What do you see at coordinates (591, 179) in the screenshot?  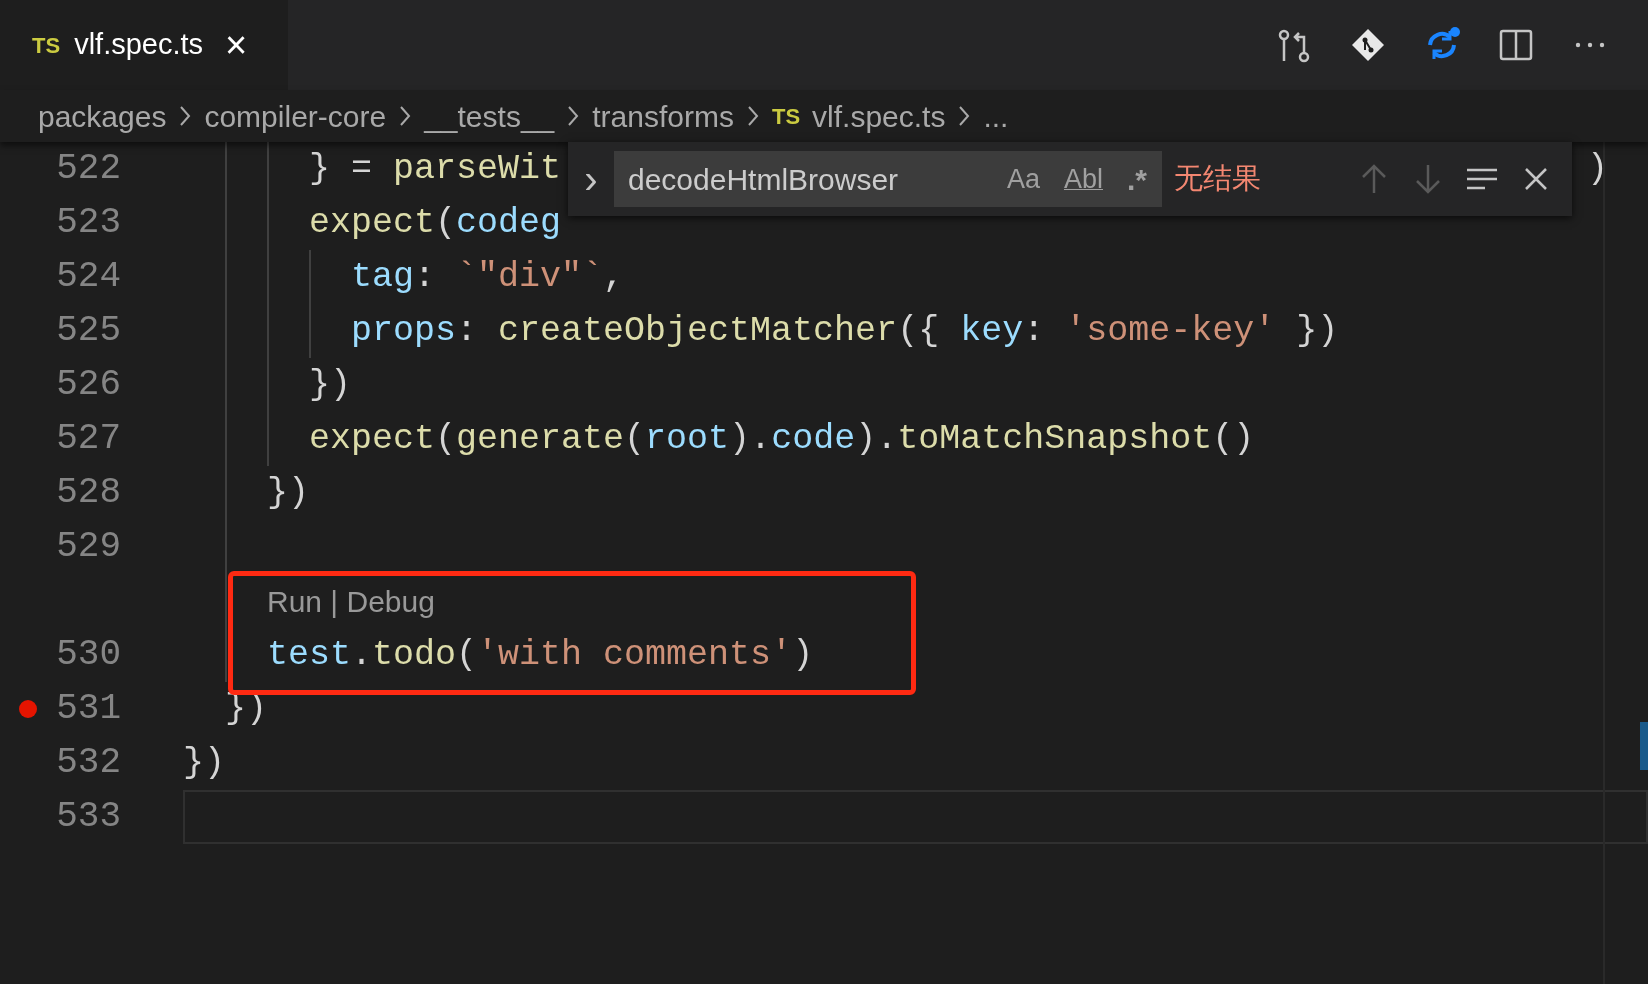 I see `expand-toggle: ›` at bounding box center [591, 179].